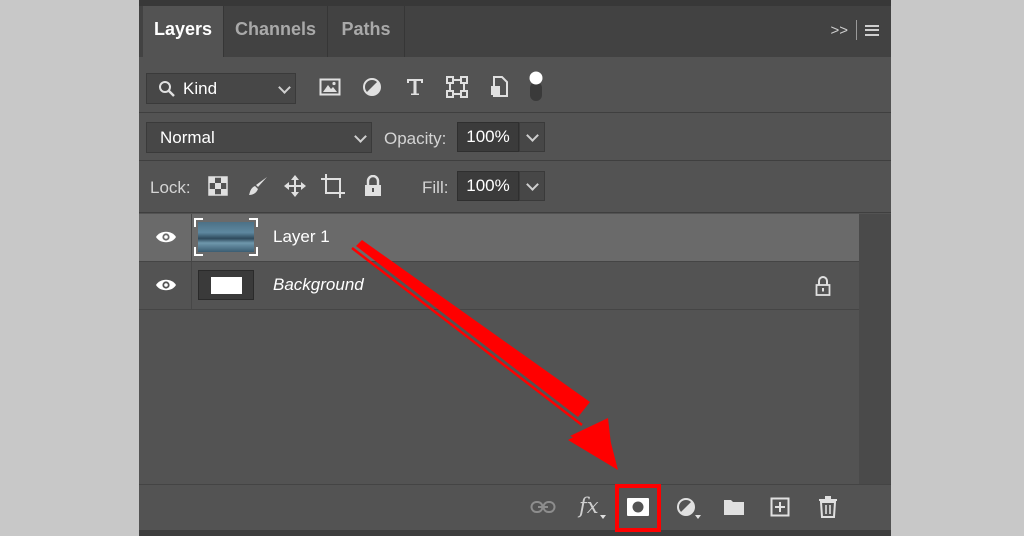  I want to click on layer-row-background: Background, so click(499, 285).